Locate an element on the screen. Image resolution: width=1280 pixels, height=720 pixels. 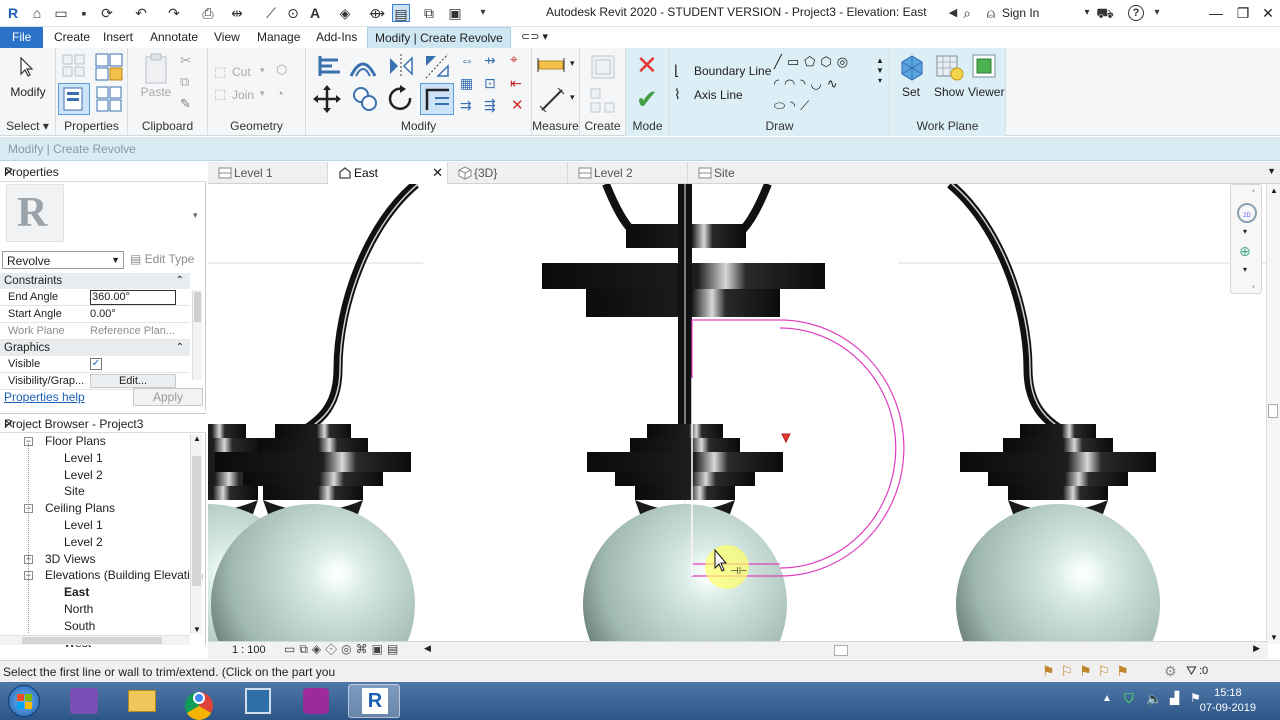
dimension-icon: ⟋ is located at coordinates (271, 13).